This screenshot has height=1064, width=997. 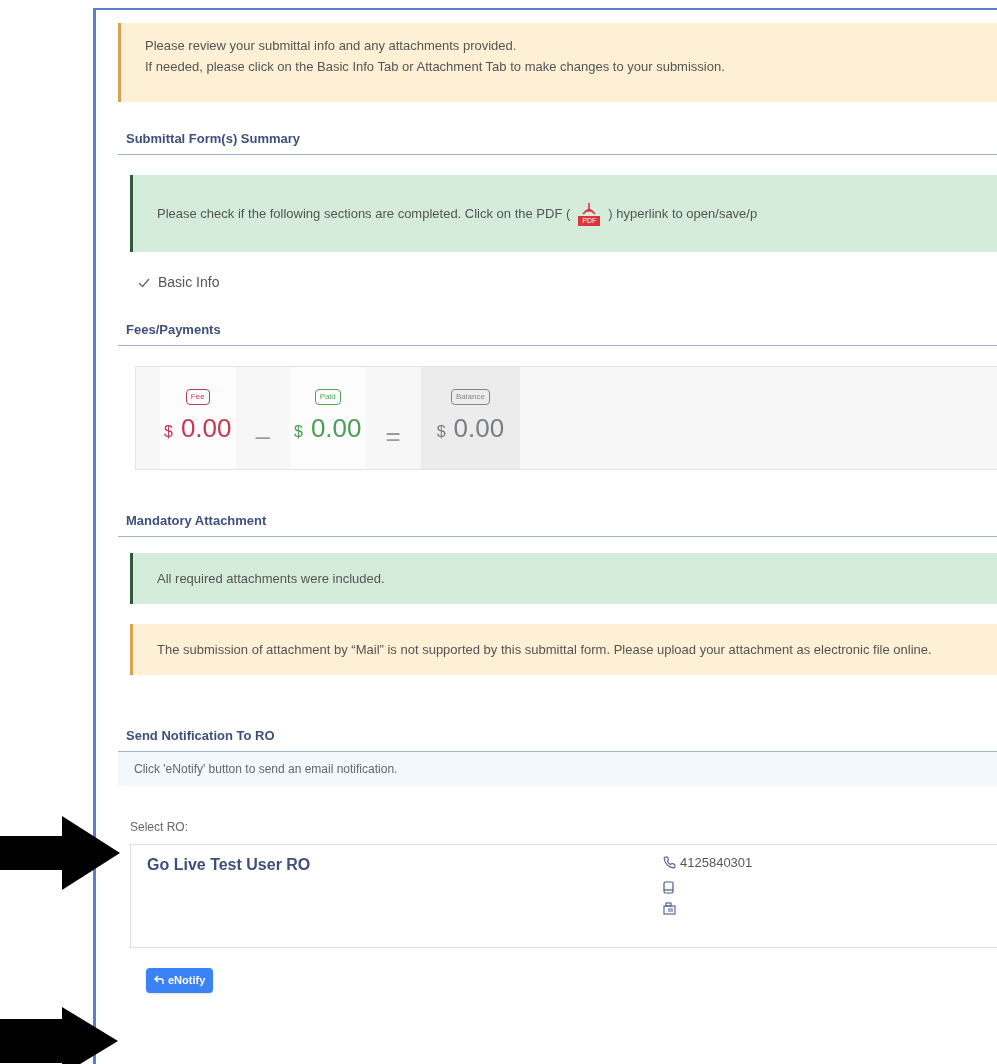 What do you see at coordinates (200, 735) in the screenshot?
I see `section-heading: Send Notification To RO` at bounding box center [200, 735].